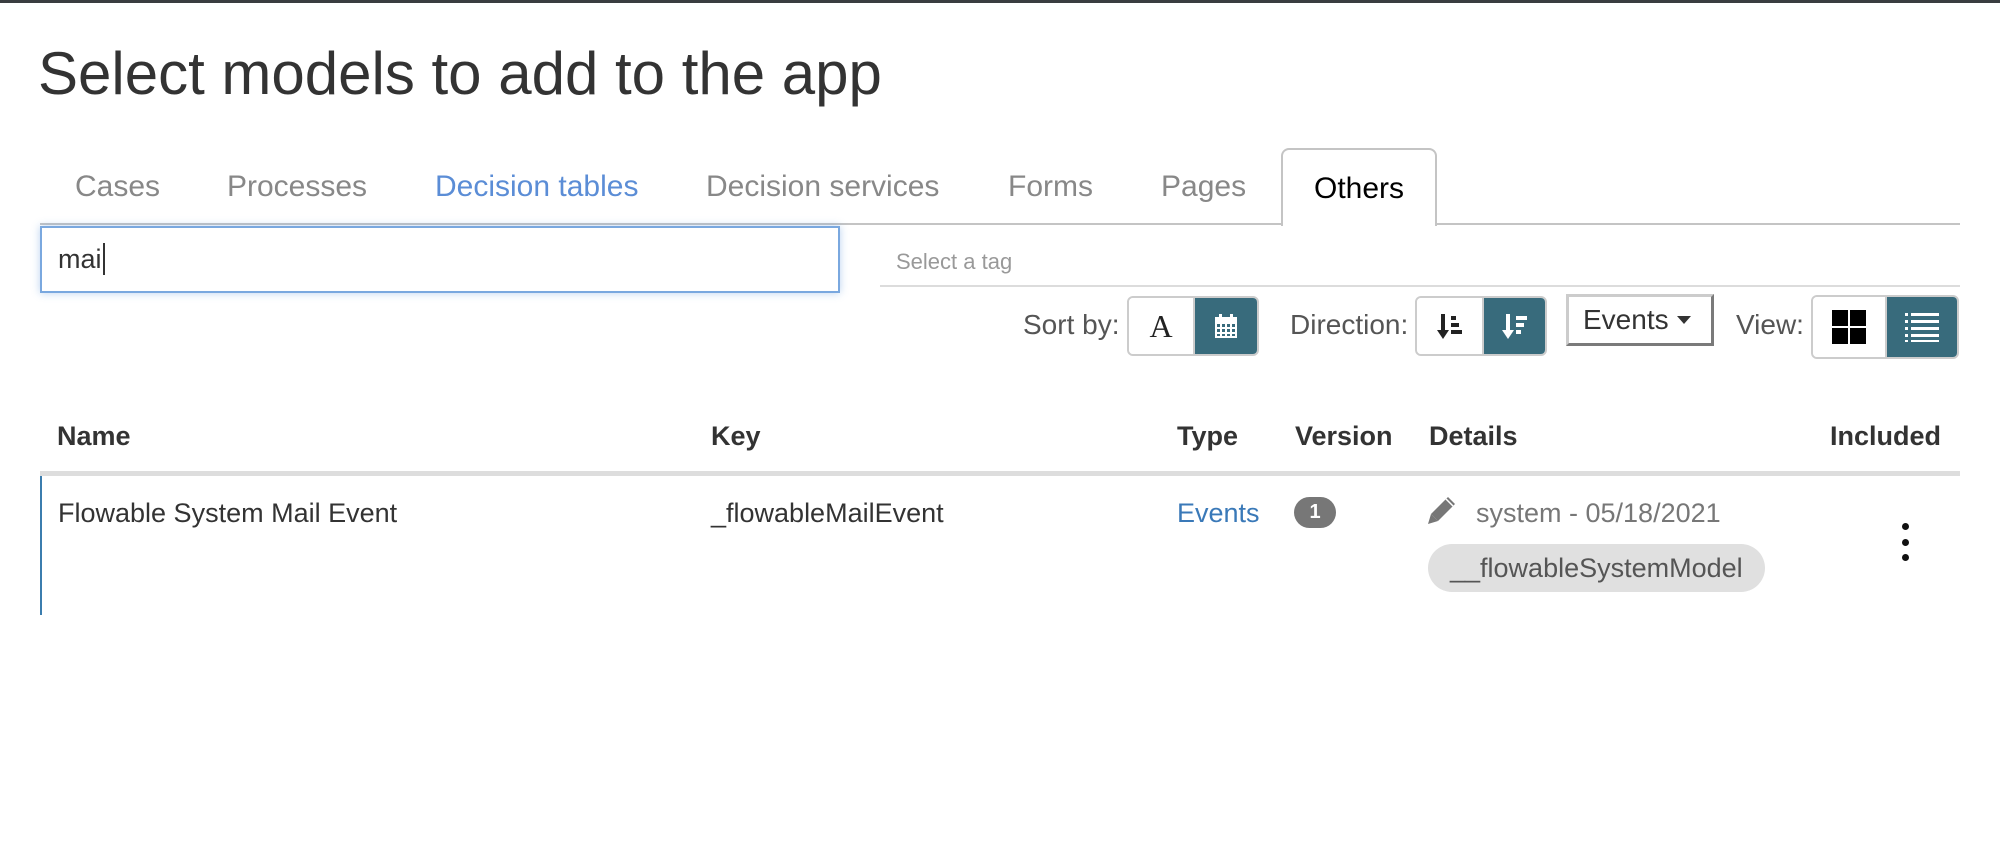 This screenshot has width=2000, height=860. I want to click on type-filter-dropdown: Events, so click(1640, 320).